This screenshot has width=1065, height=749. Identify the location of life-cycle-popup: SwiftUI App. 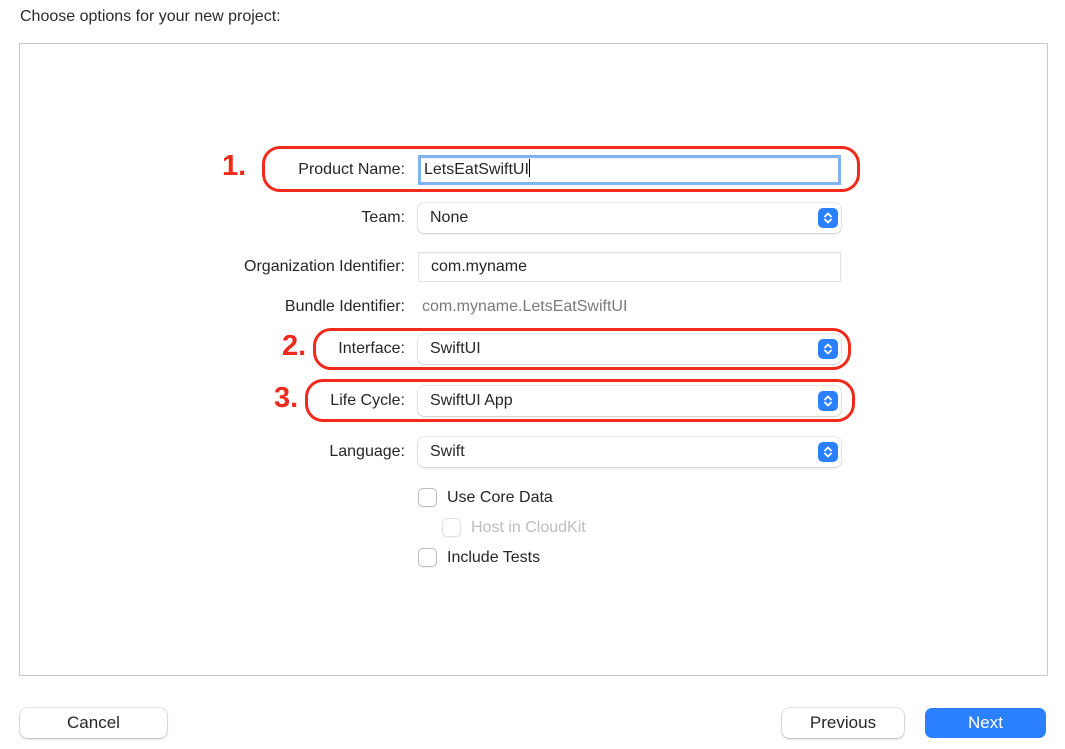
(629, 401).